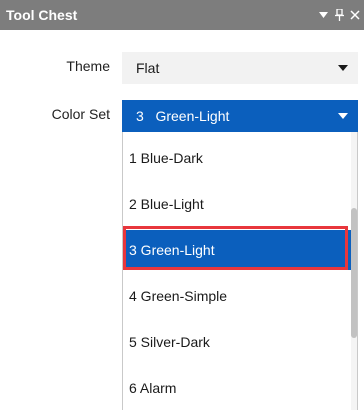  What do you see at coordinates (238, 204) in the screenshot?
I see `dropdown-option: 2 Blue-Light` at bounding box center [238, 204].